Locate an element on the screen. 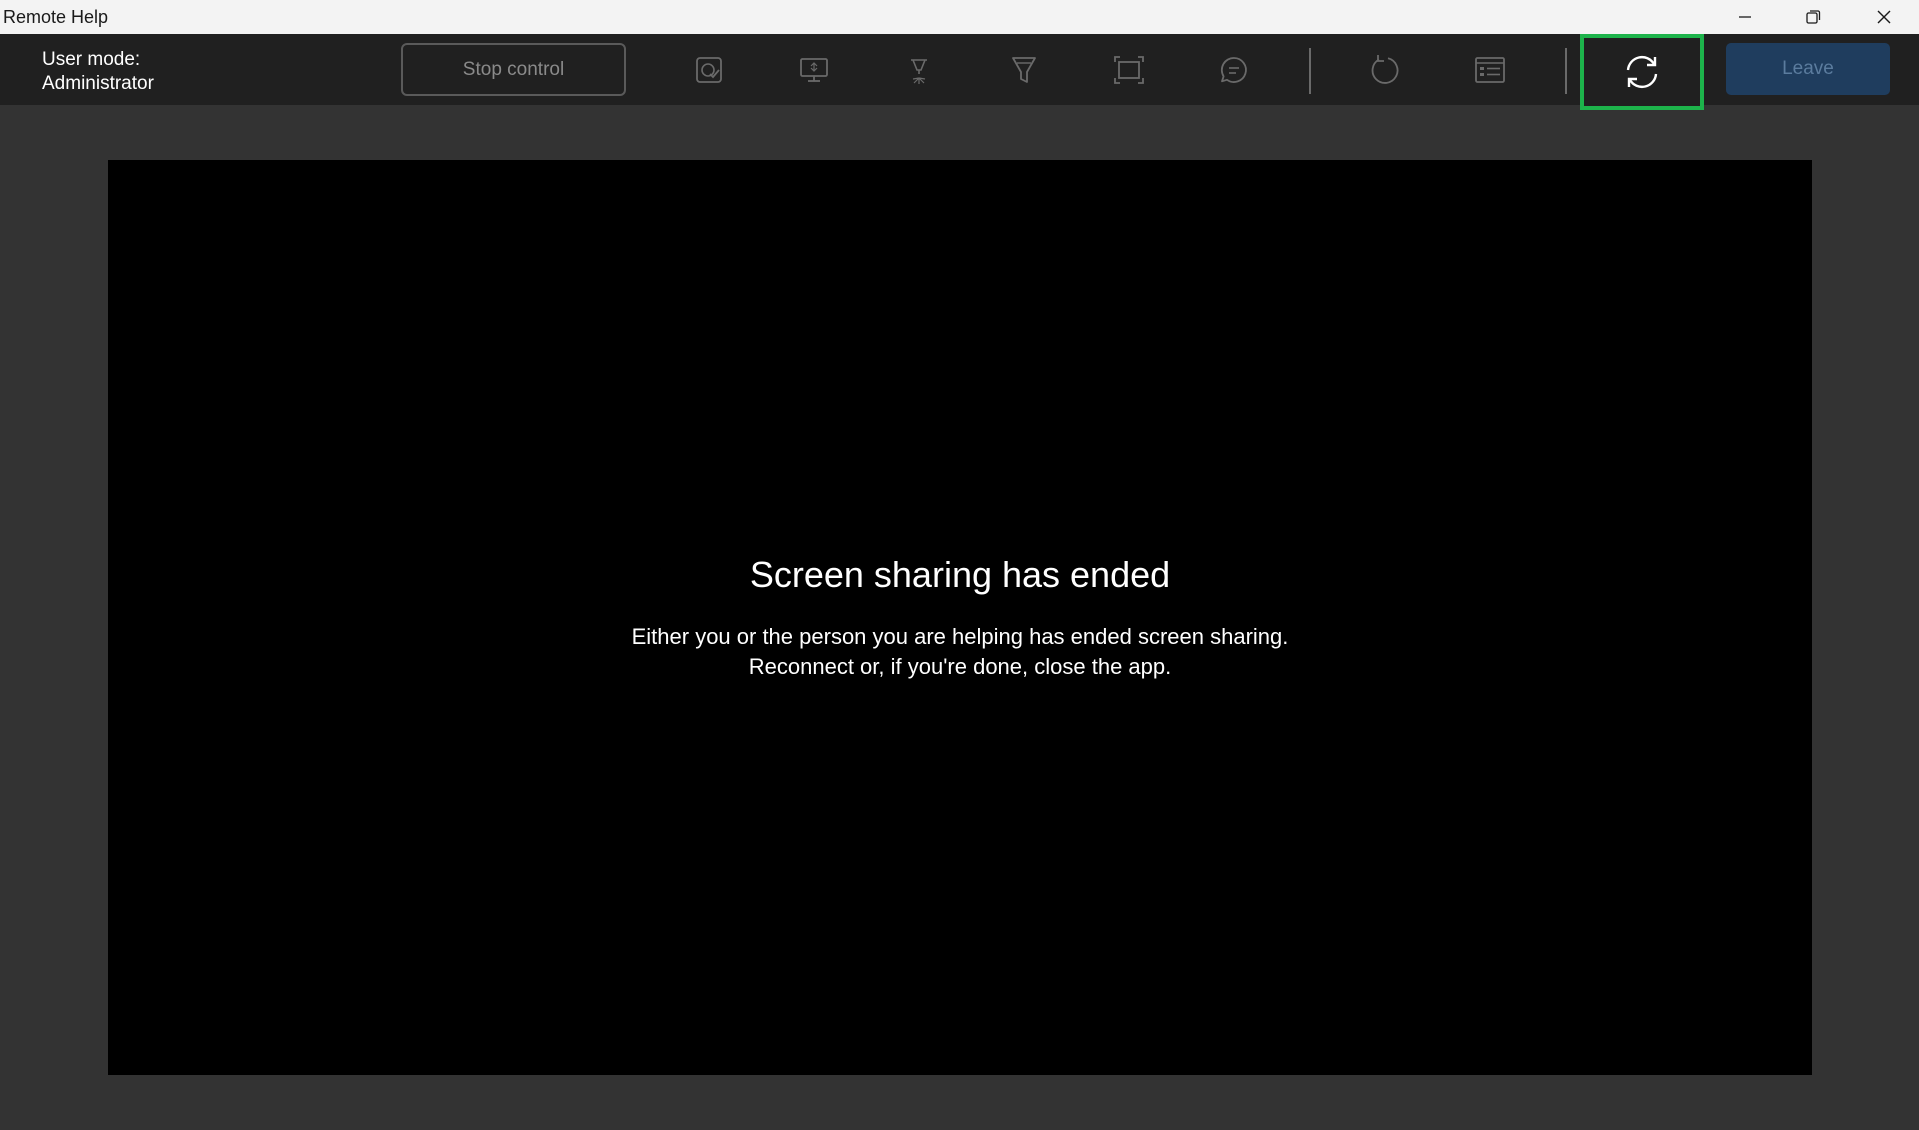 This screenshot has width=1919, height=1130. chat-icon is located at coordinates (1233, 69).